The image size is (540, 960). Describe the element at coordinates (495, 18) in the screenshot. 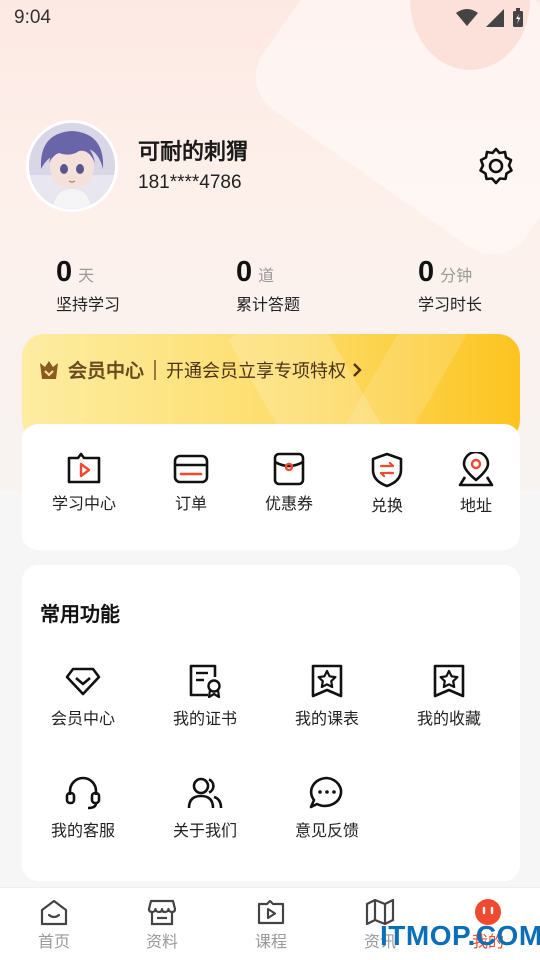

I see `signal-icon` at that location.